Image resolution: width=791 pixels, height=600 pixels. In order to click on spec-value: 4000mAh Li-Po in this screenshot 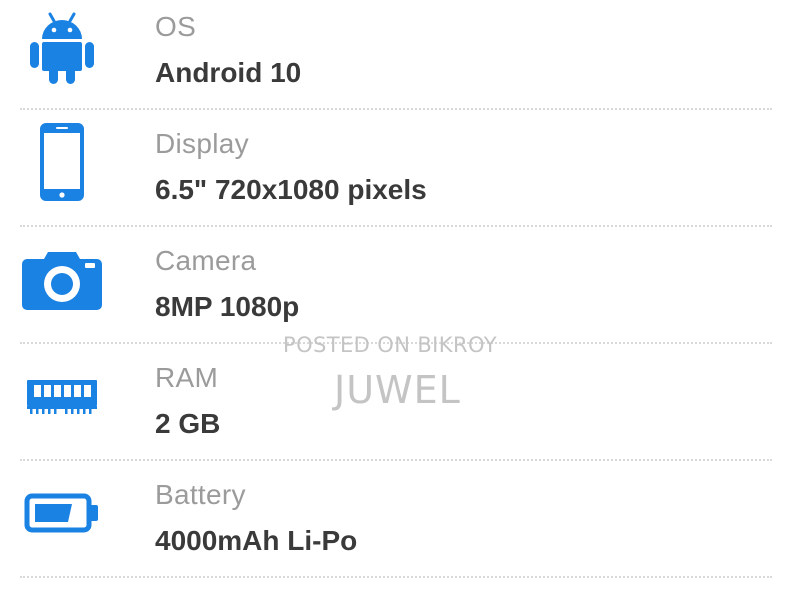, I will do `click(256, 540)`.